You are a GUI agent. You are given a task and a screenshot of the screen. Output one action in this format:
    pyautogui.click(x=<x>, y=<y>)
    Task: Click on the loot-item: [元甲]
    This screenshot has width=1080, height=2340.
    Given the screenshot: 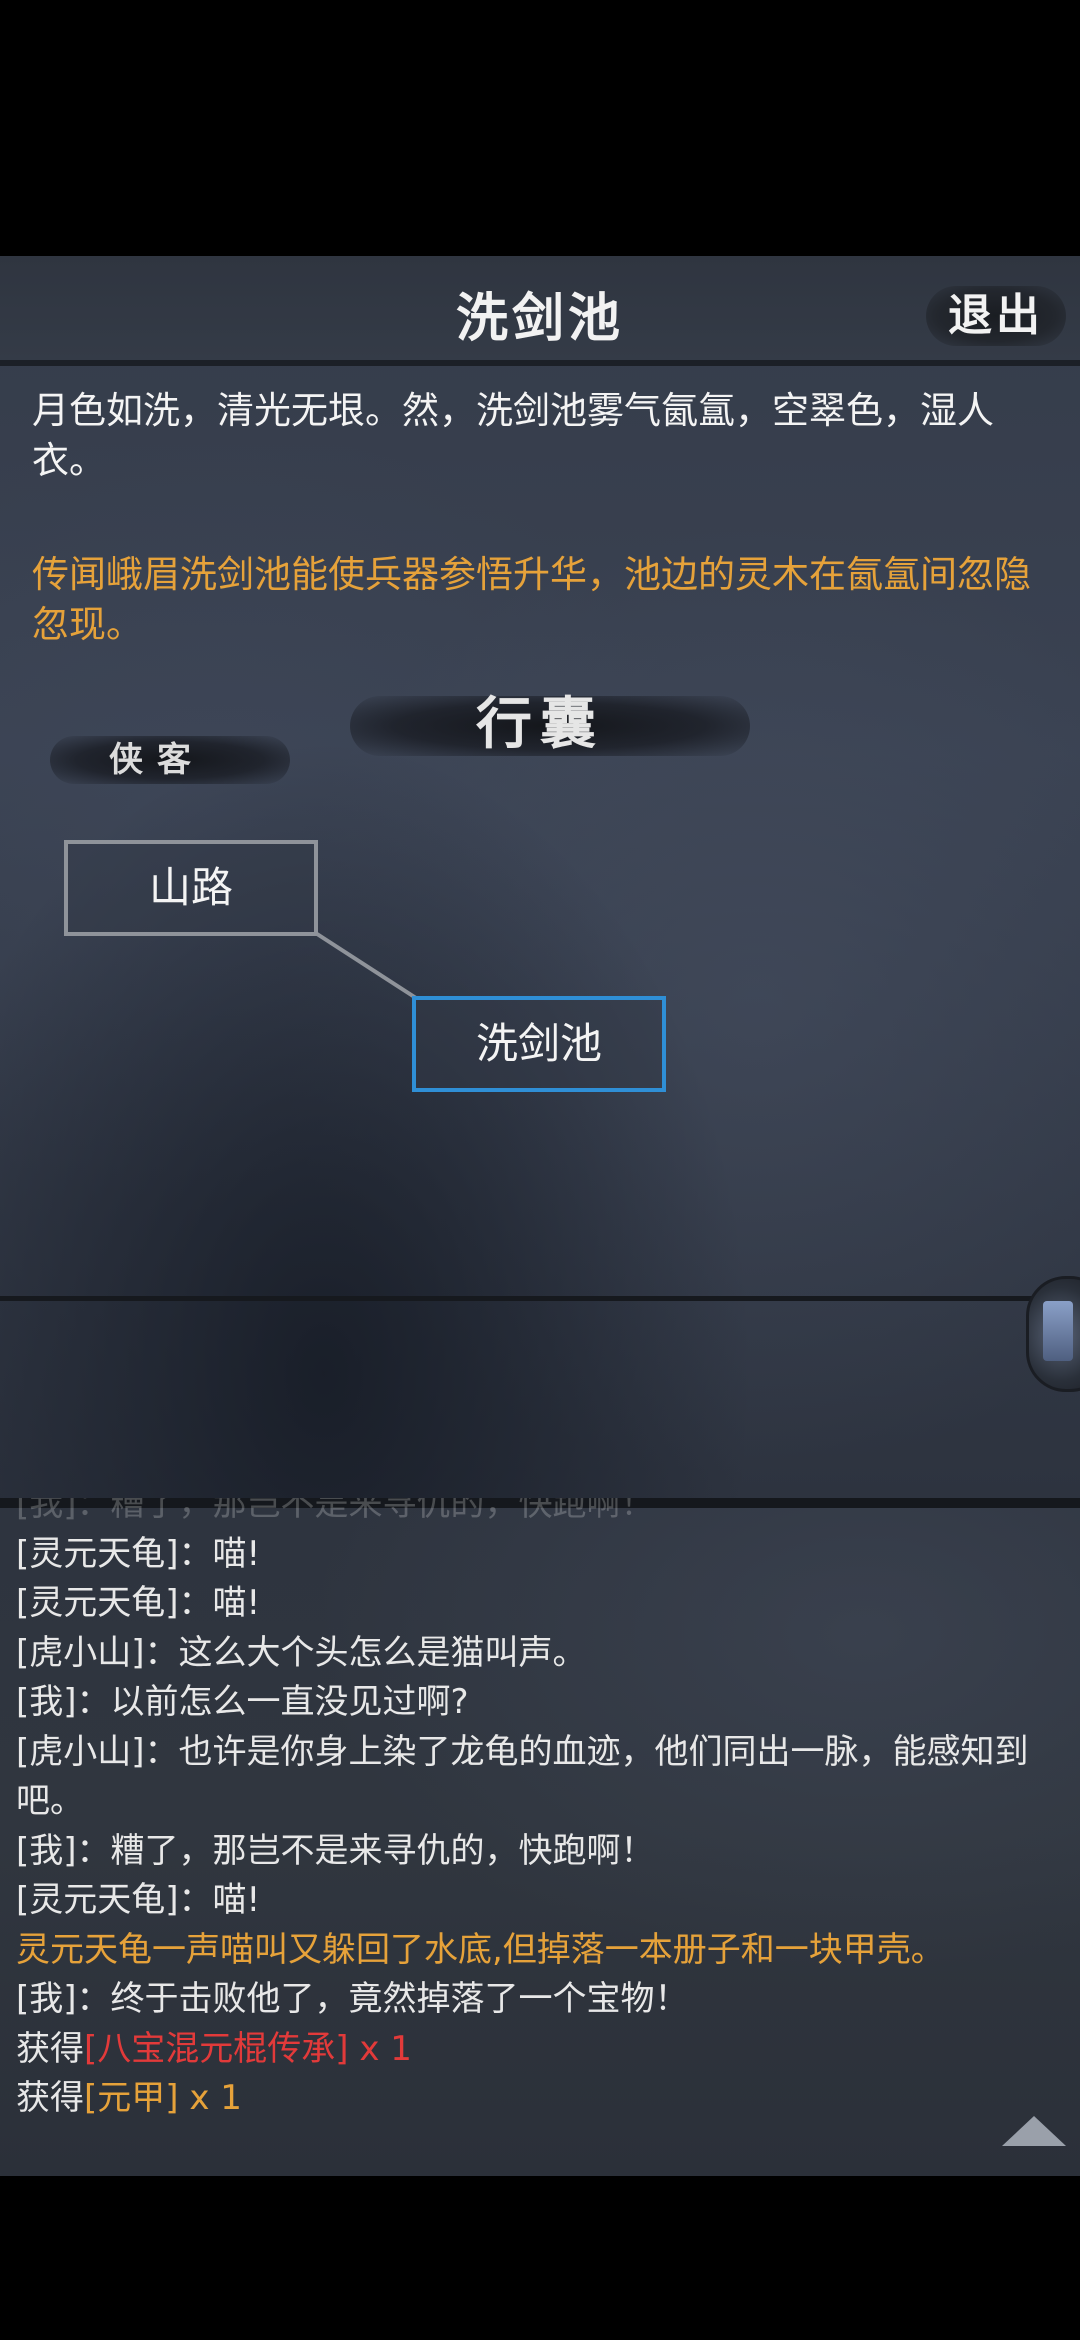 What is the action you would take?
    pyautogui.click(x=131, y=2098)
    